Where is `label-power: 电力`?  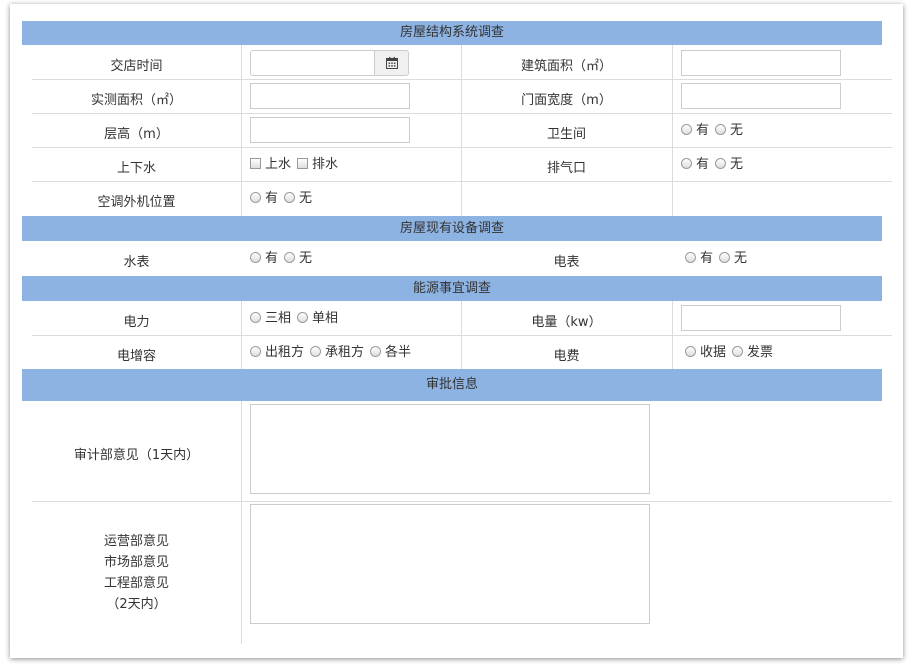
label-power: 电力 is located at coordinates (136, 322).